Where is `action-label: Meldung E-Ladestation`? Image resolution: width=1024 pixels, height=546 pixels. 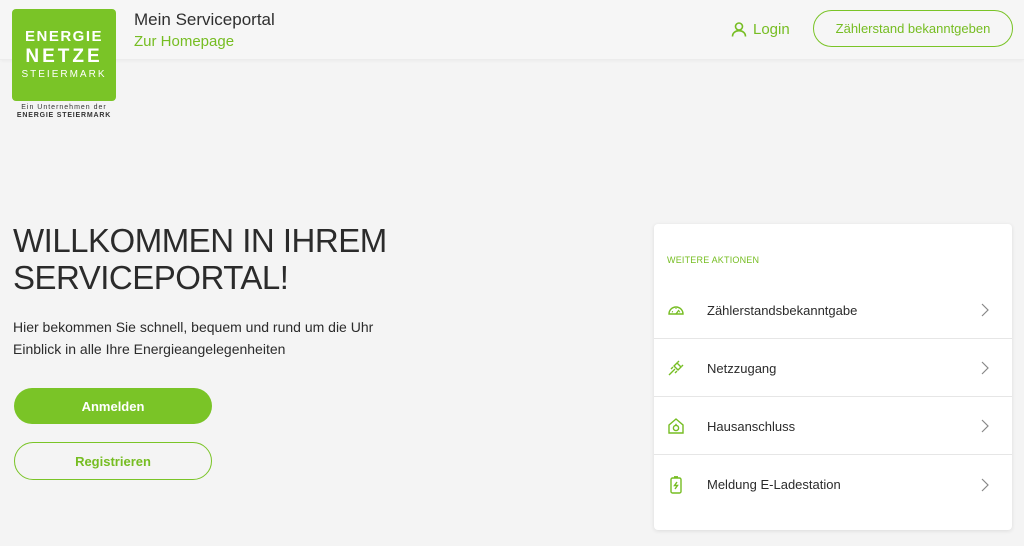 action-label: Meldung E-Ladestation is located at coordinates (774, 484).